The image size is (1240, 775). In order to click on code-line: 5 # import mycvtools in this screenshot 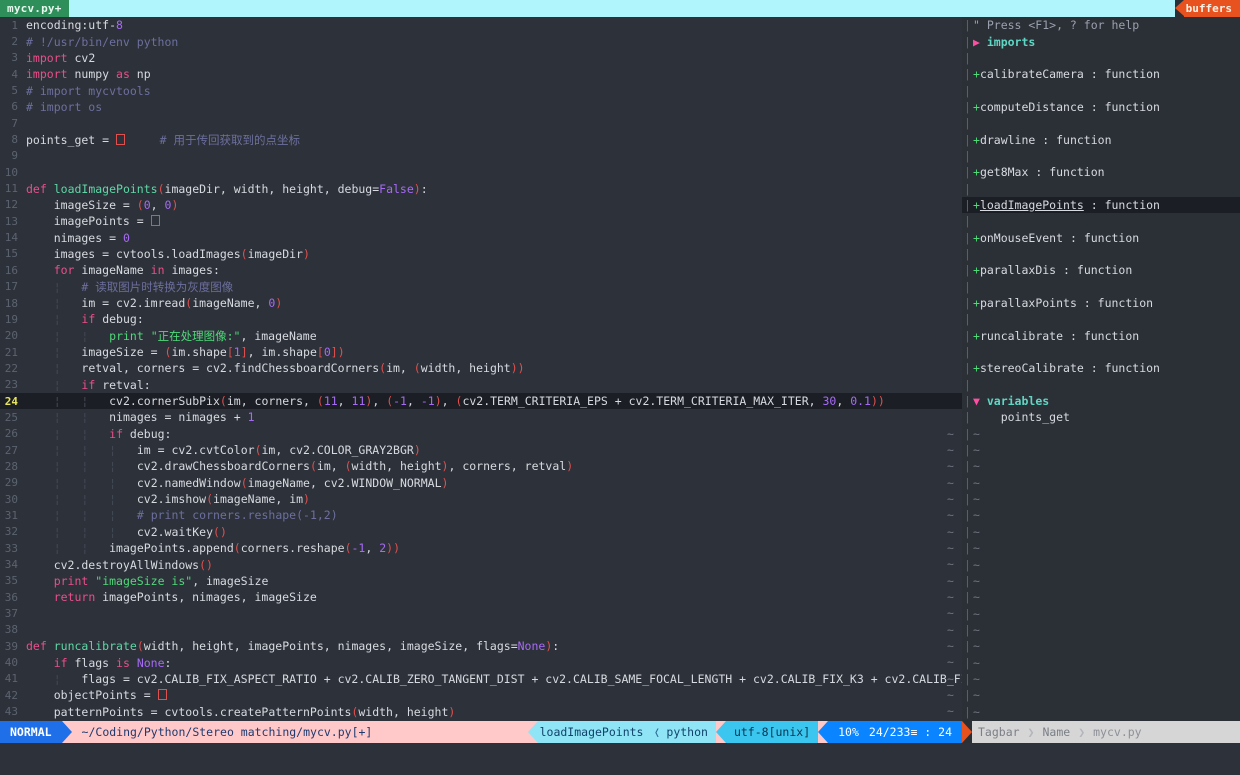, I will do `click(481, 90)`.